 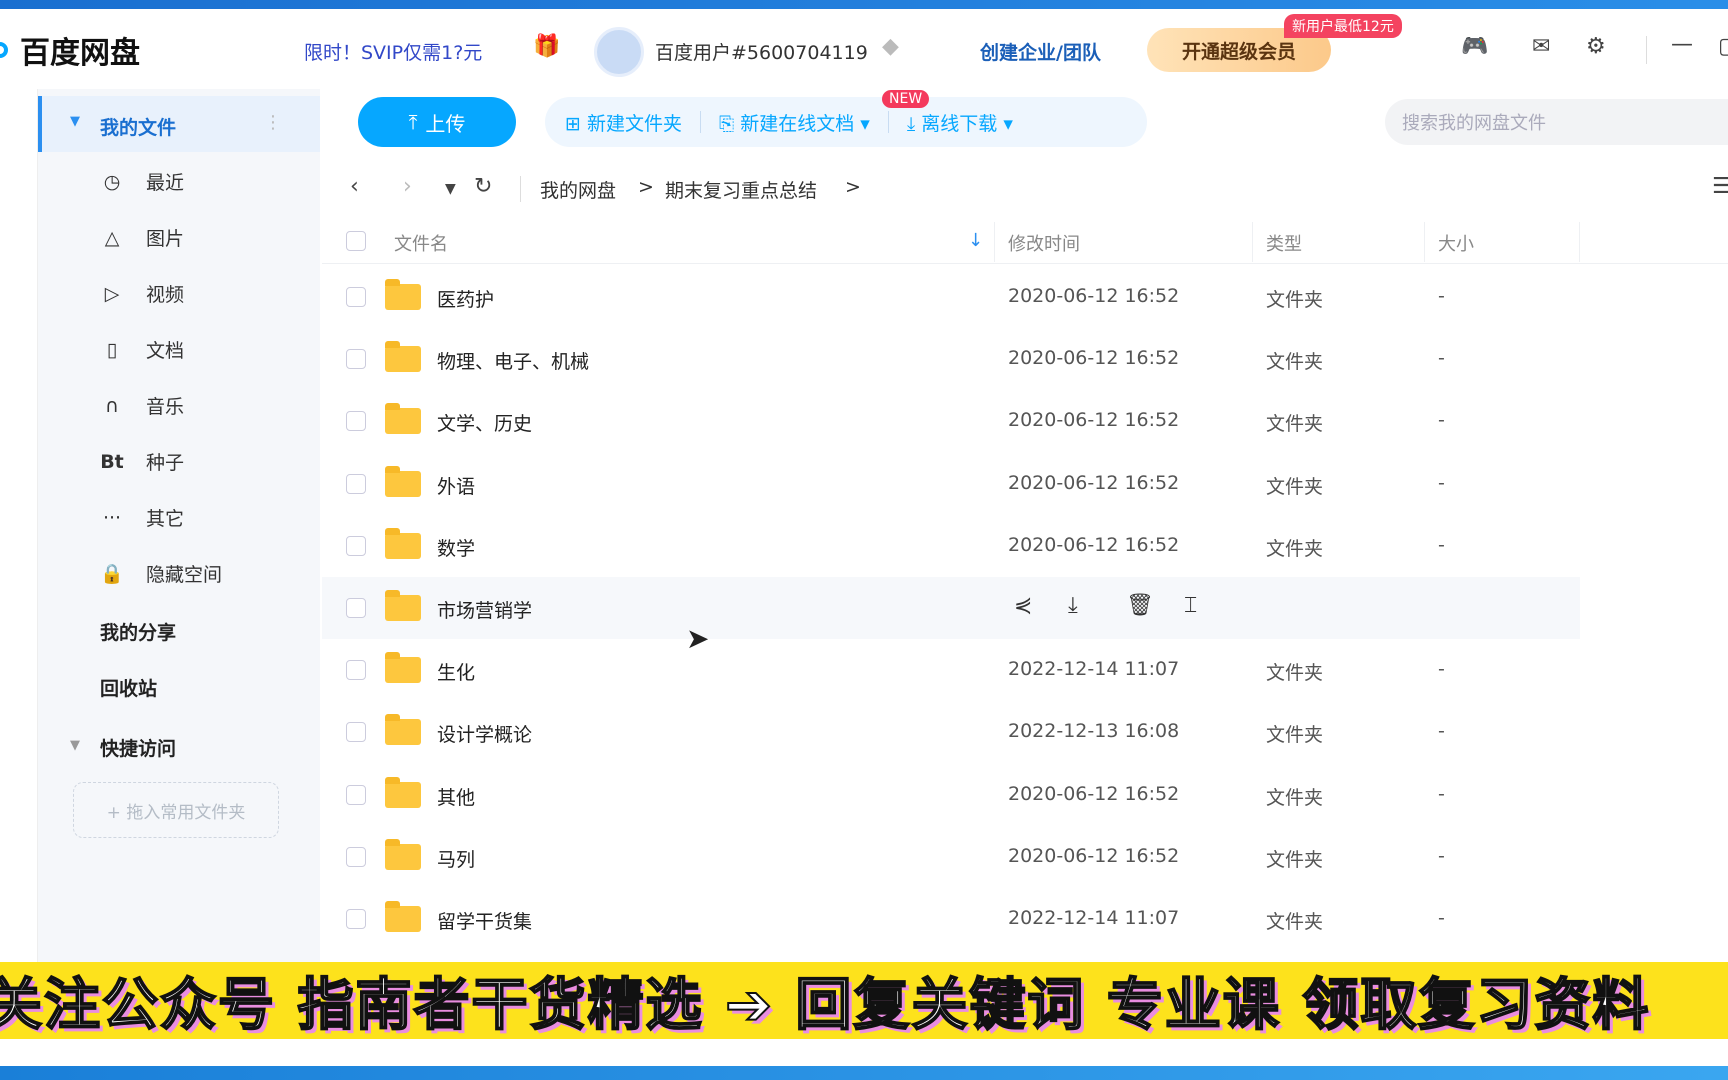 What do you see at coordinates (1723, 46) in the screenshot?
I see `maximize-icon: ▢` at bounding box center [1723, 46].